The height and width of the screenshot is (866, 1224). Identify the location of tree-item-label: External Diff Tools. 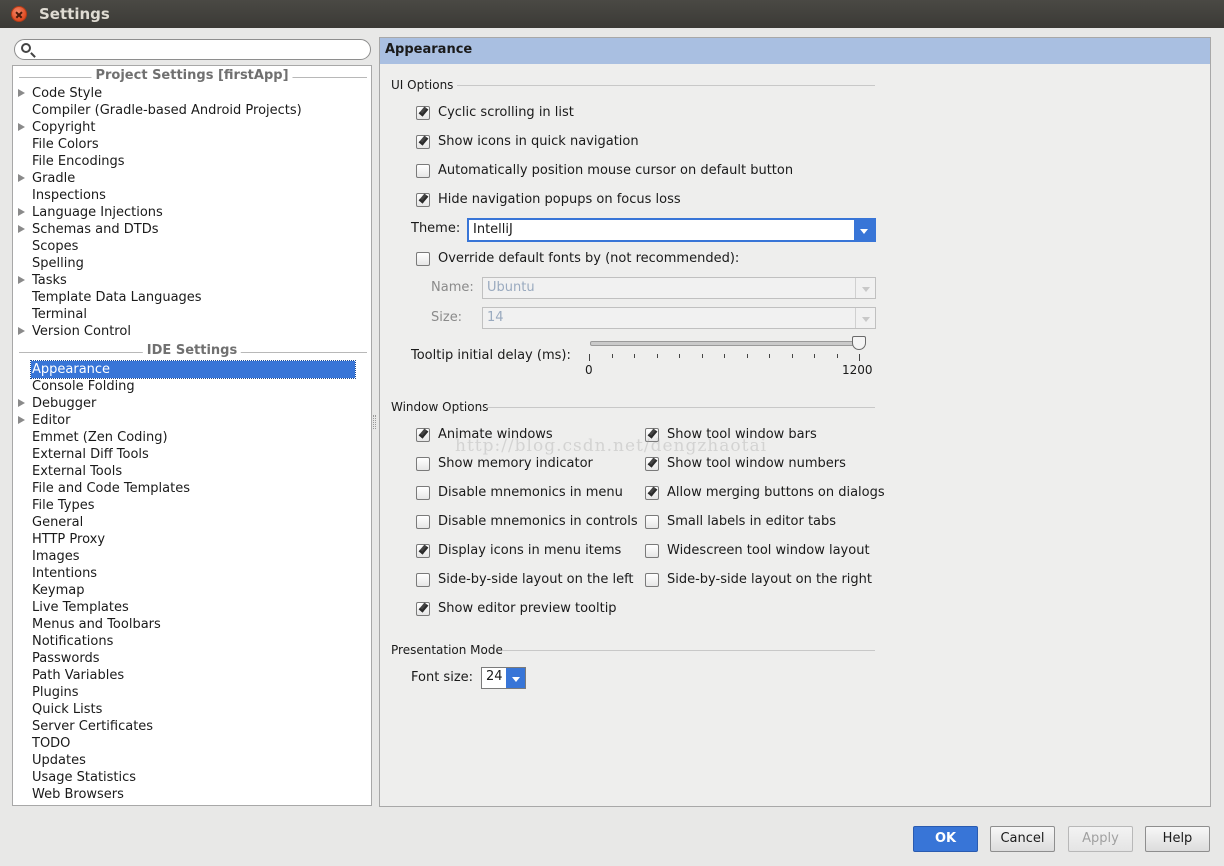
(90, 454).